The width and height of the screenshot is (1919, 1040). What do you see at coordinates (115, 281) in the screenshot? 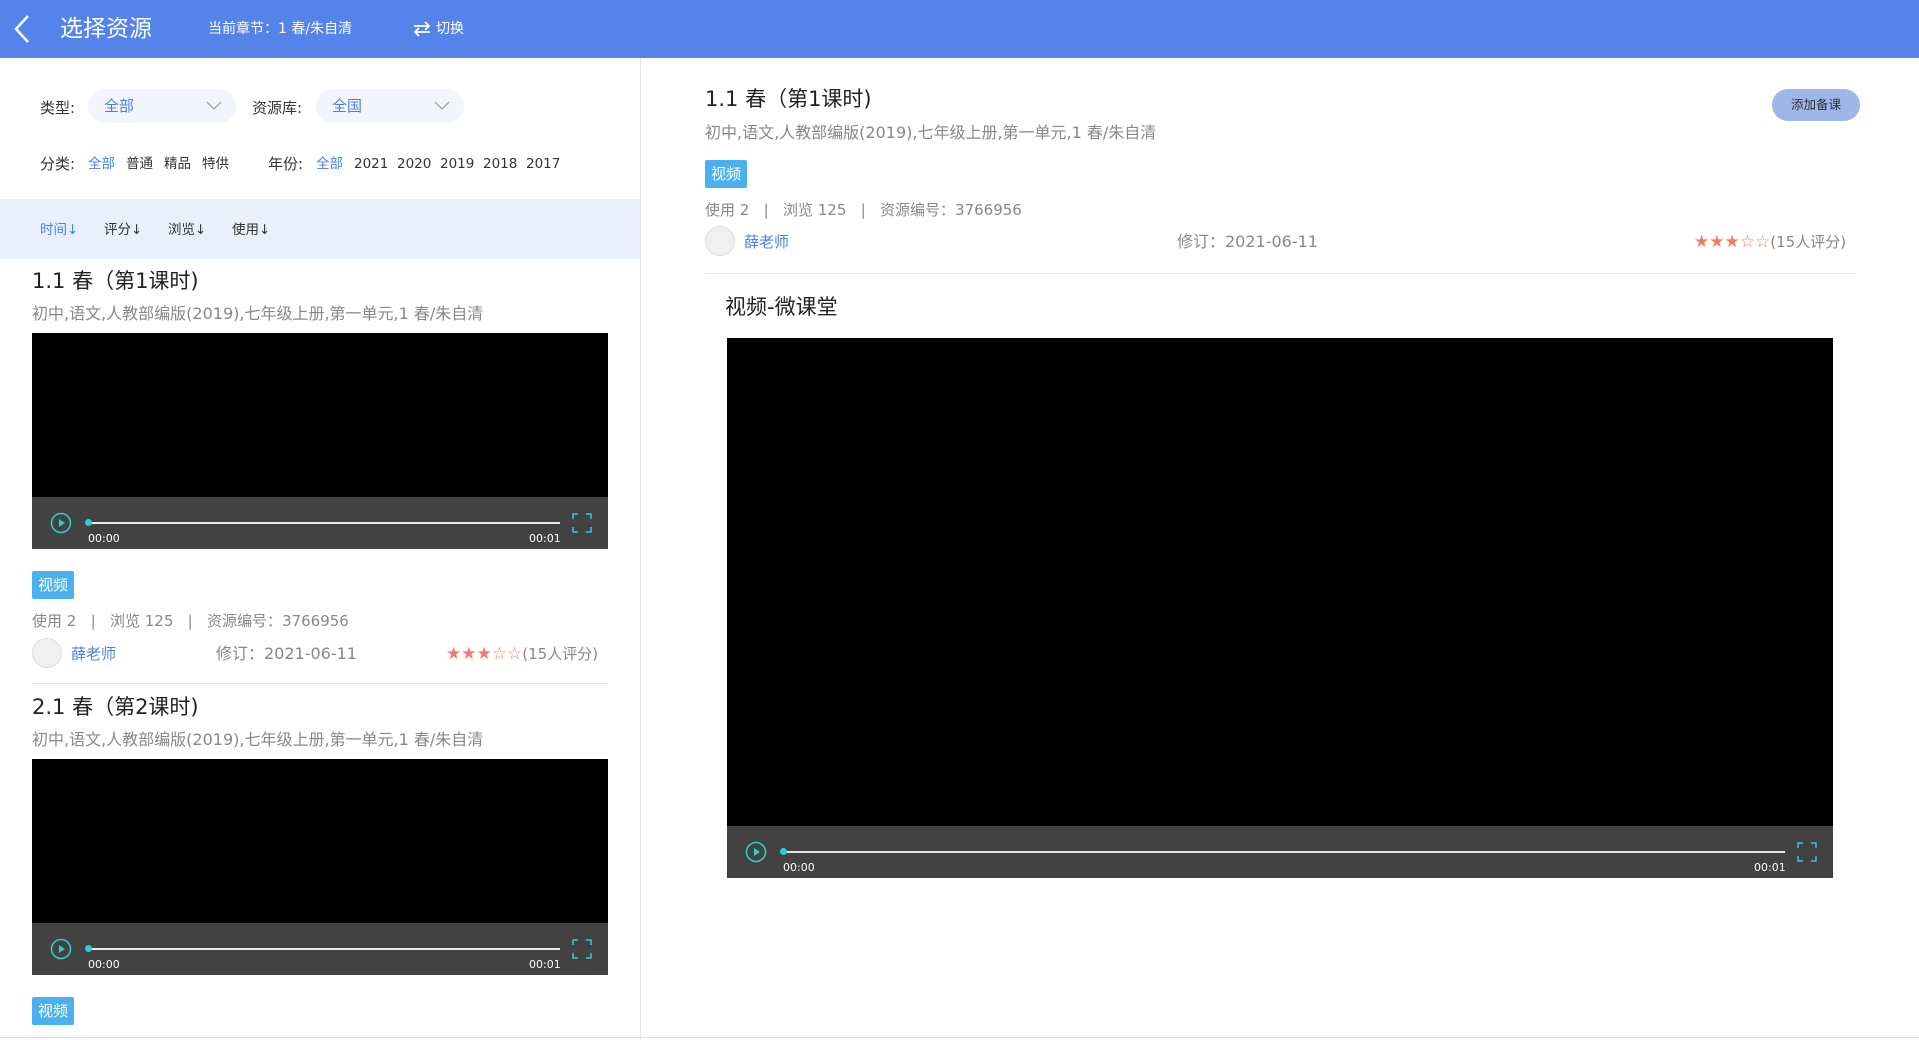
I see `resource-title: 1.1 春（第1课时)` at bounding box center [115, 281].